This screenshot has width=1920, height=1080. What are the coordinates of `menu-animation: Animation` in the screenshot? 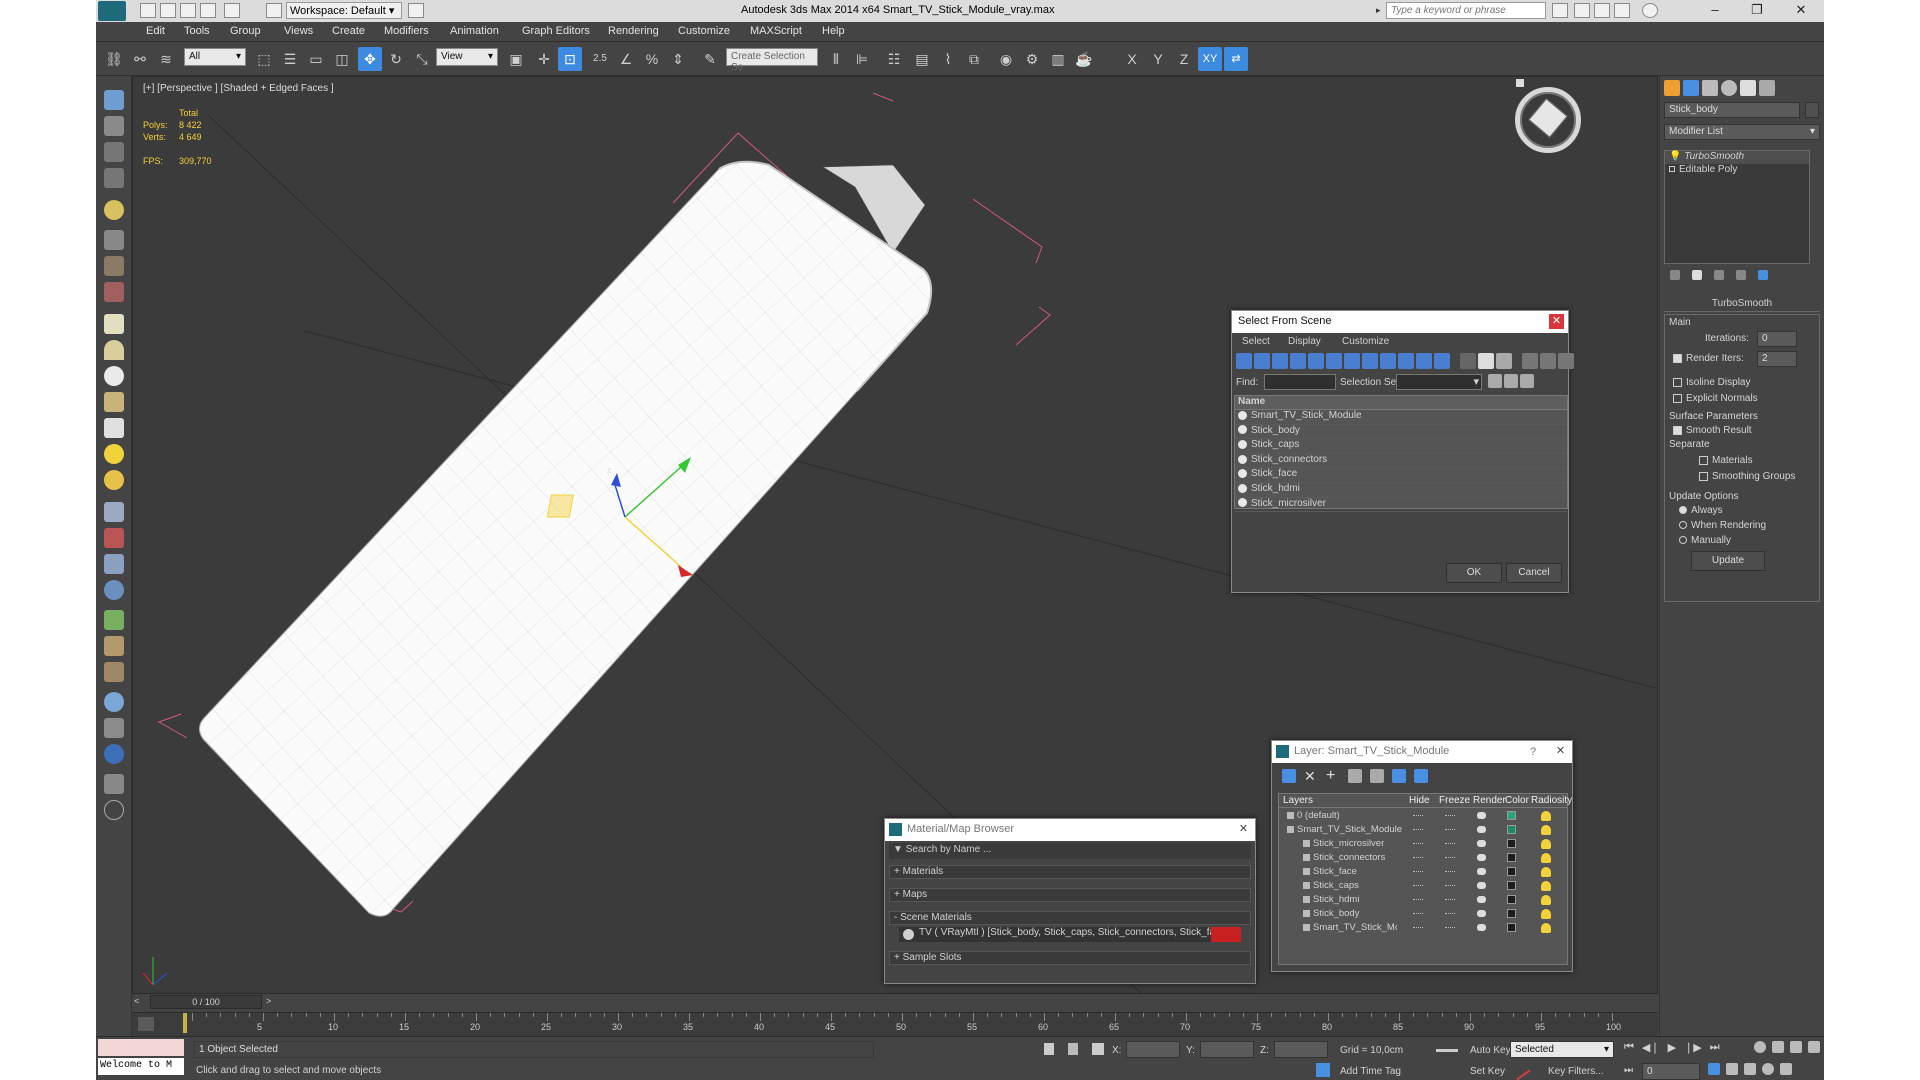 It's located at (474, 31).